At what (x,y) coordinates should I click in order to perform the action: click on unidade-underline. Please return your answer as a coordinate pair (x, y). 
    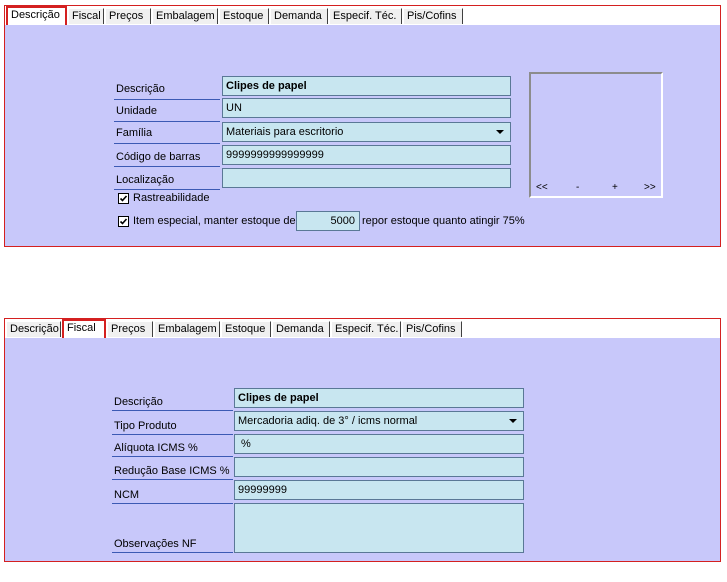
    Looking at the image, I should click on (167, 121).